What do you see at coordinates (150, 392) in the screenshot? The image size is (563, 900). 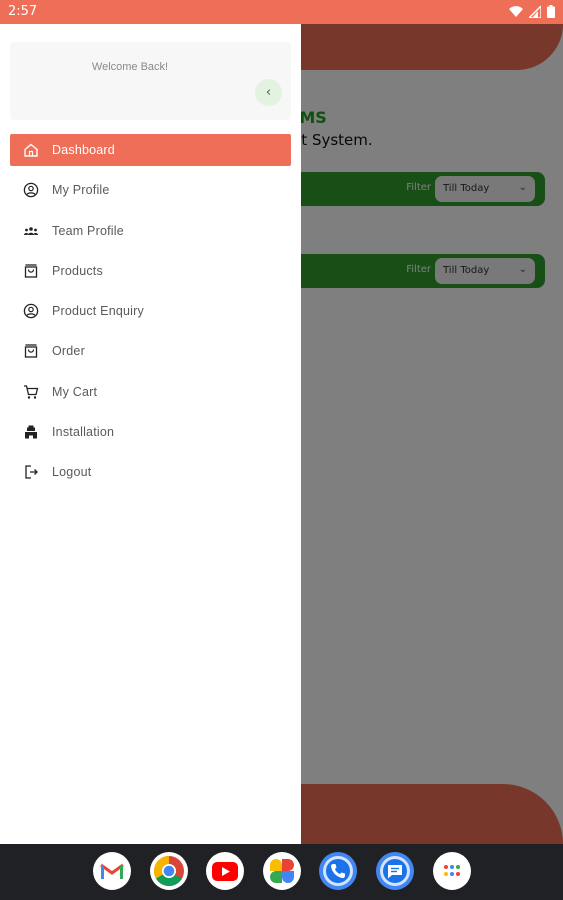 I see `menu-item-my-cart: My Cart` at bounding box center [150, 392].